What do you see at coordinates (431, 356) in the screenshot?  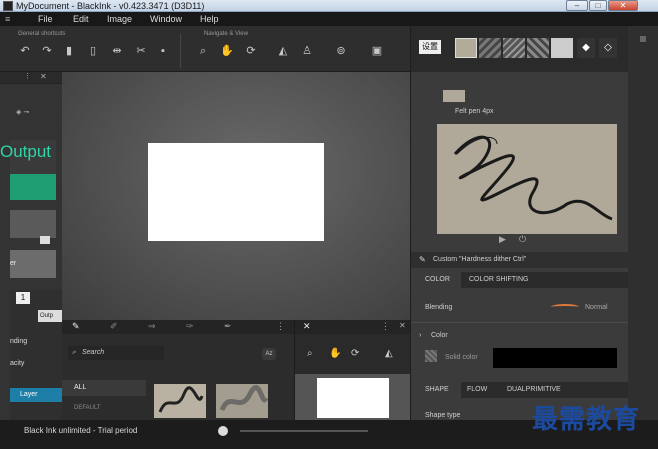 I see `solid-color-icon` at bounding box center [431, 356].